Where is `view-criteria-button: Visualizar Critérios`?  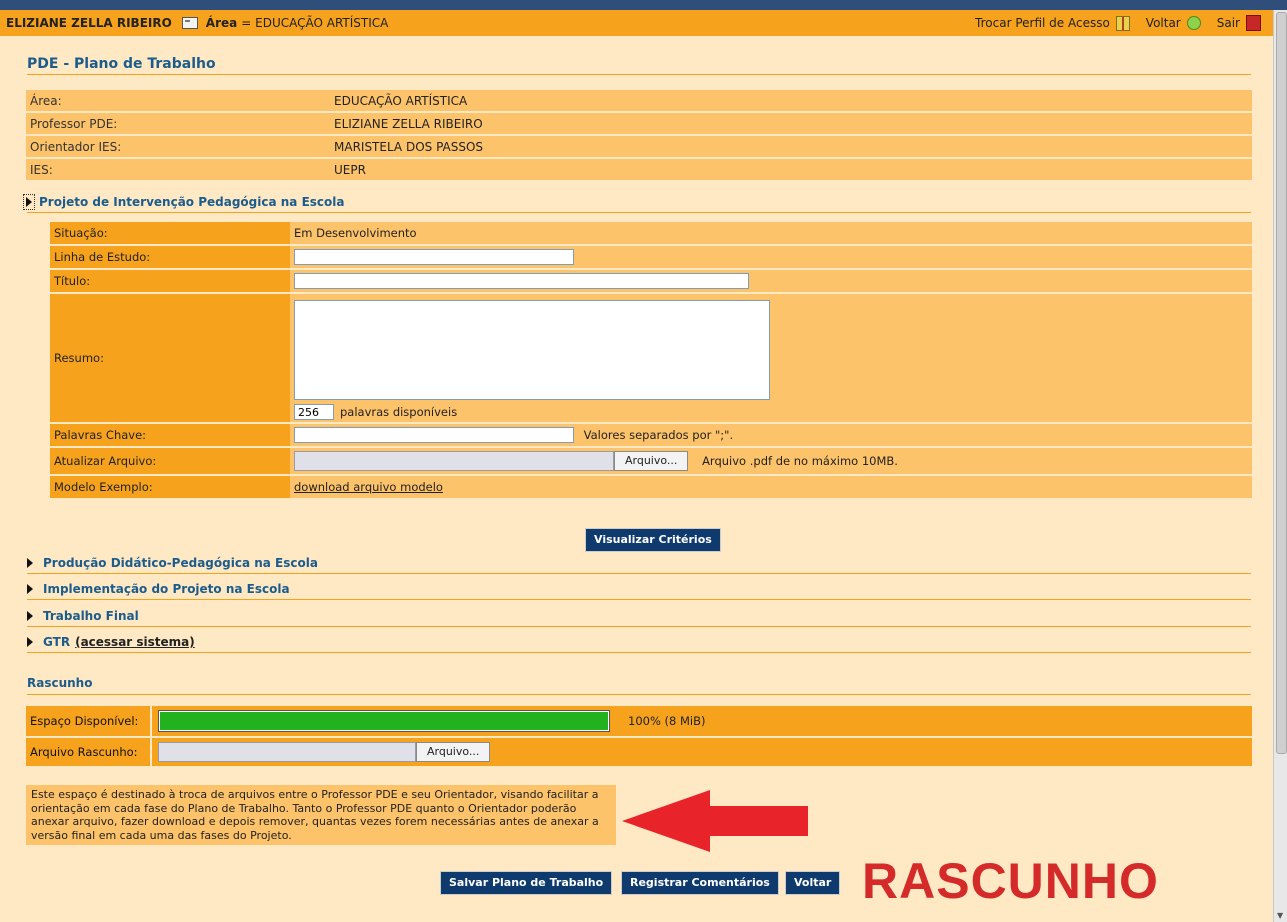
view-criteria-button: Visualizar Critérios is located at coordinates (653, 540).